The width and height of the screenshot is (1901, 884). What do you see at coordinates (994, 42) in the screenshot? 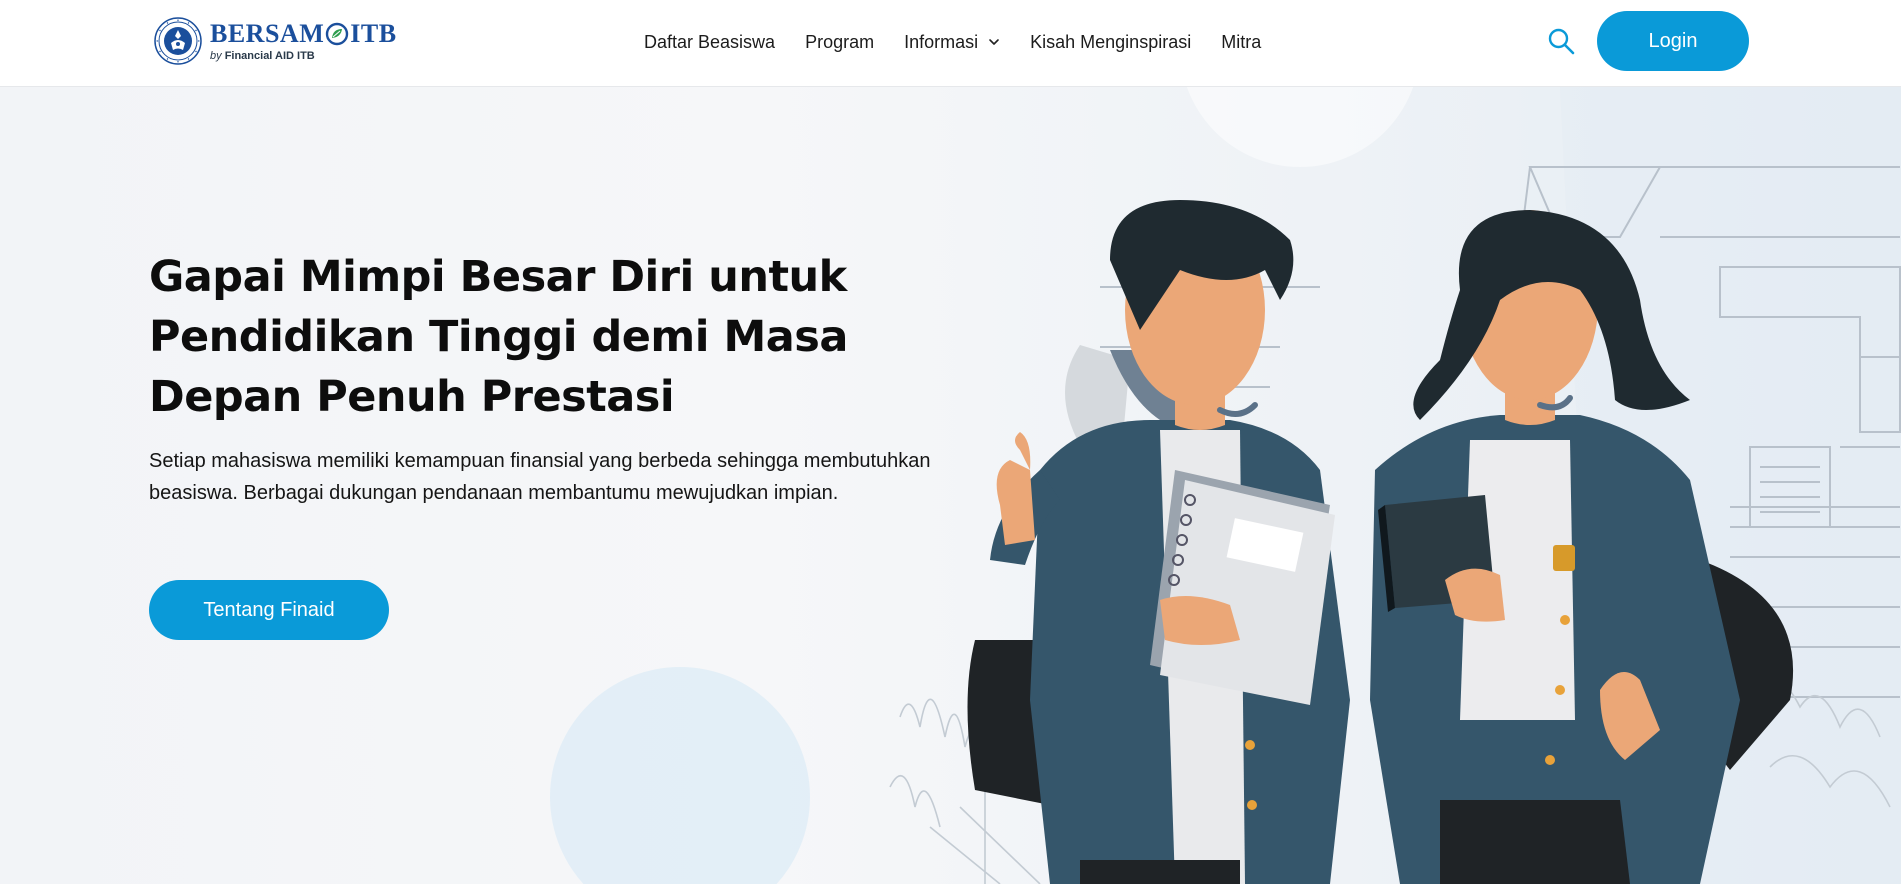
I see `chevron-down-icon` at bounding box center [994, 42].